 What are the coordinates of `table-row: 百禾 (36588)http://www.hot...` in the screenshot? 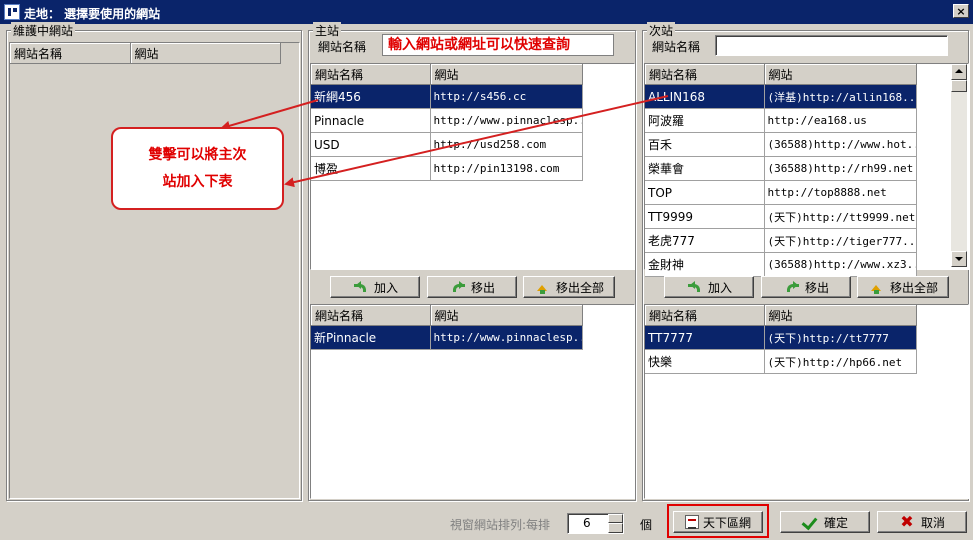 It's located at (781, 144).